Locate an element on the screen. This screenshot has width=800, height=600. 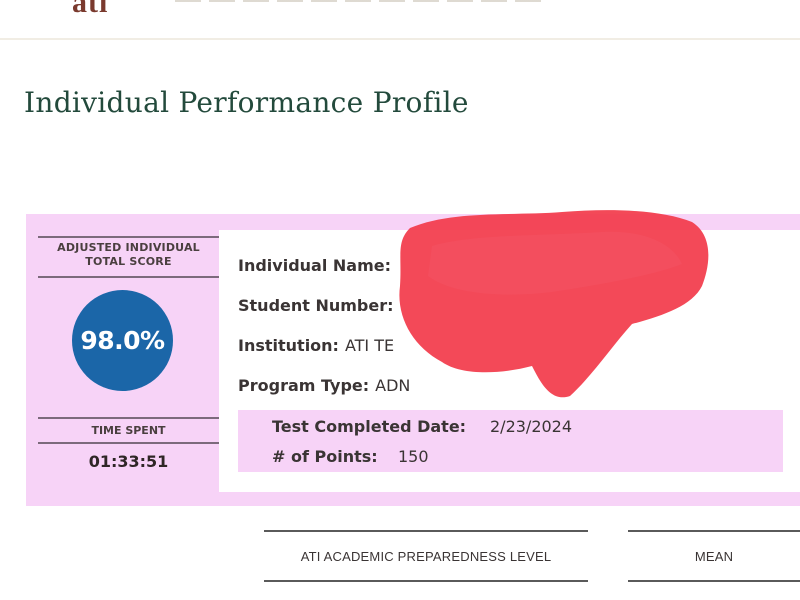
institution-label: Institution: is located at coordinates (288, 345).